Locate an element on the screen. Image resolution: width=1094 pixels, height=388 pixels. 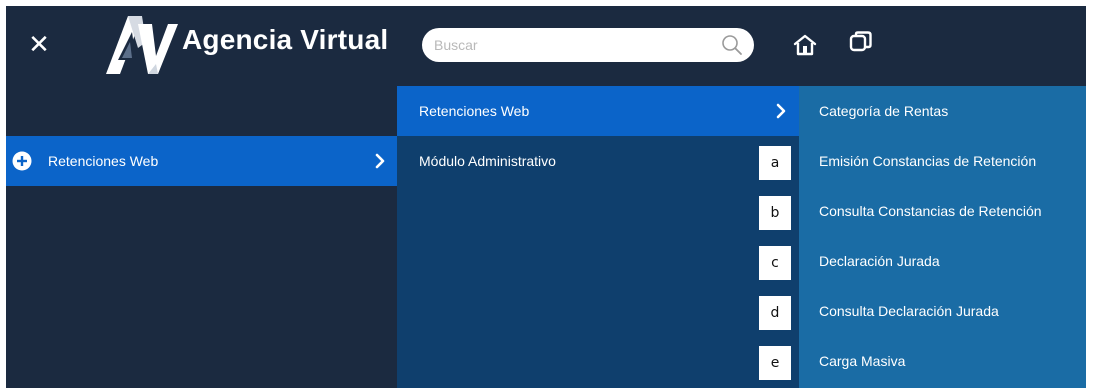
submenu-item-declaracion-jurada: Declaración Jurada is located at coordinates (942, 261).